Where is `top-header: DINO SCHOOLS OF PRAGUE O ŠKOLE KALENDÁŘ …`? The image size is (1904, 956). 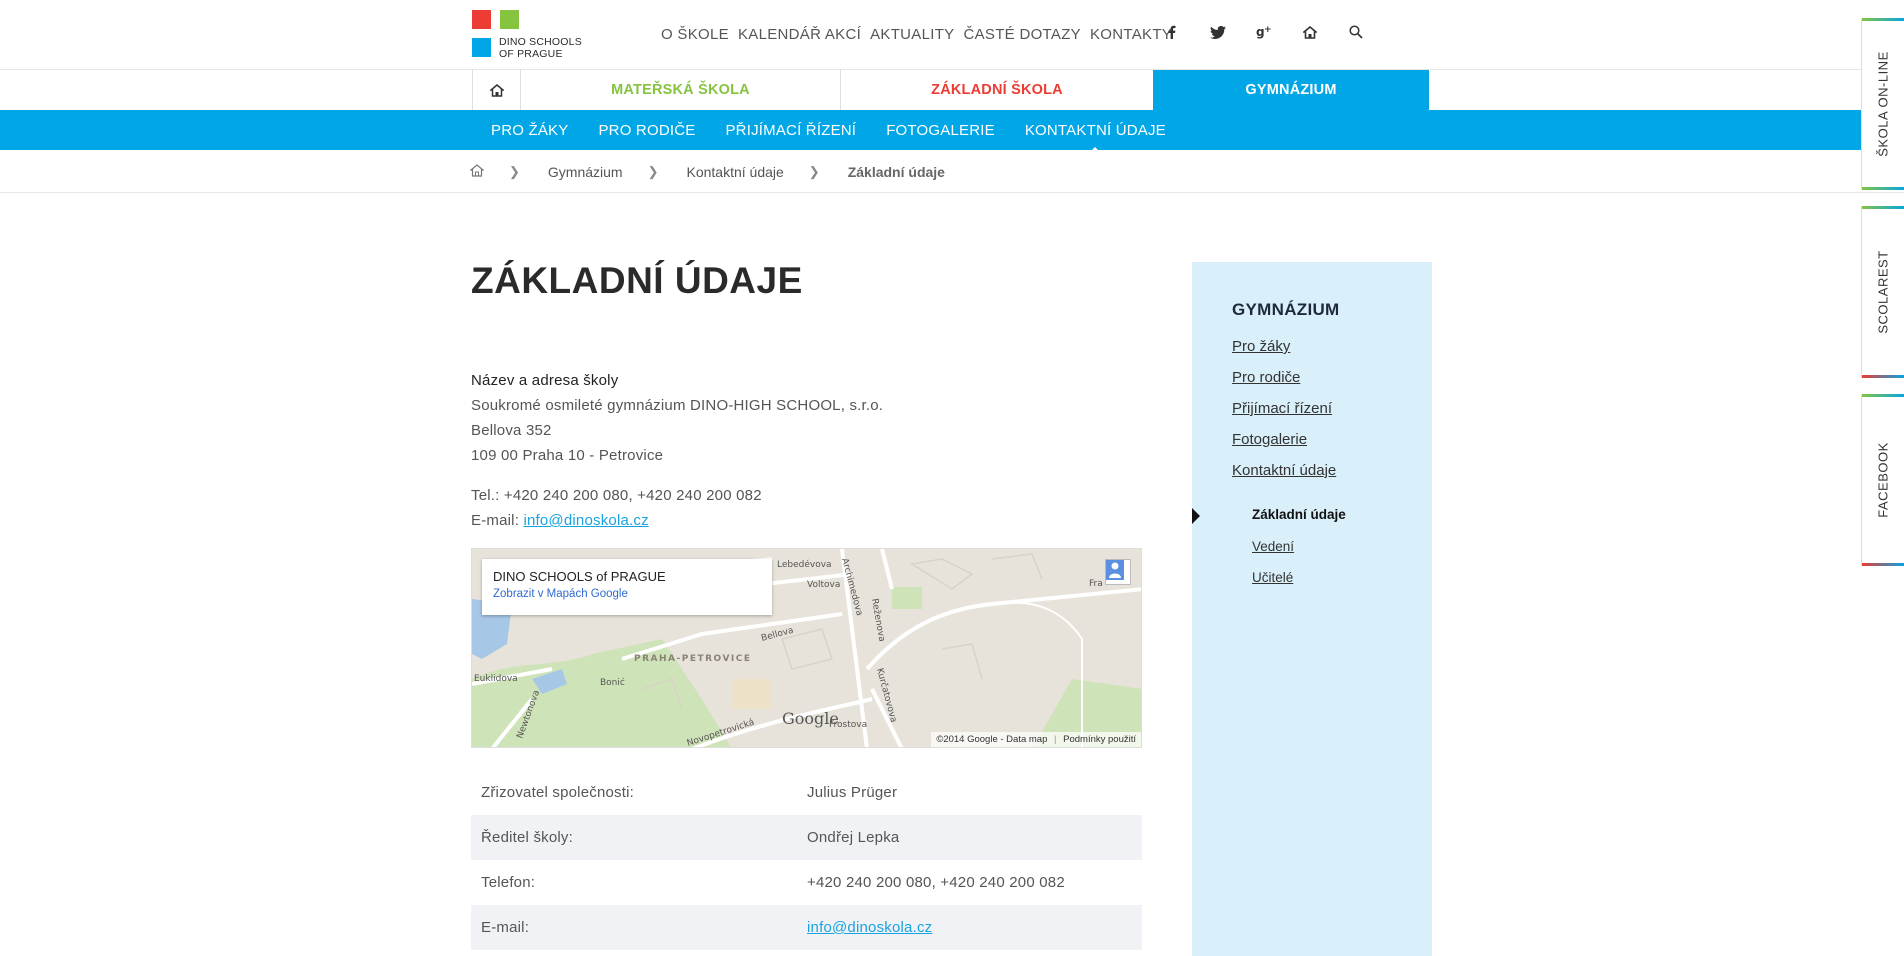 top-header: DINO SCHOOLS OF PRAGUE O ŠKOLE KALENDÁŘ … is located at coordinates (952, 35).